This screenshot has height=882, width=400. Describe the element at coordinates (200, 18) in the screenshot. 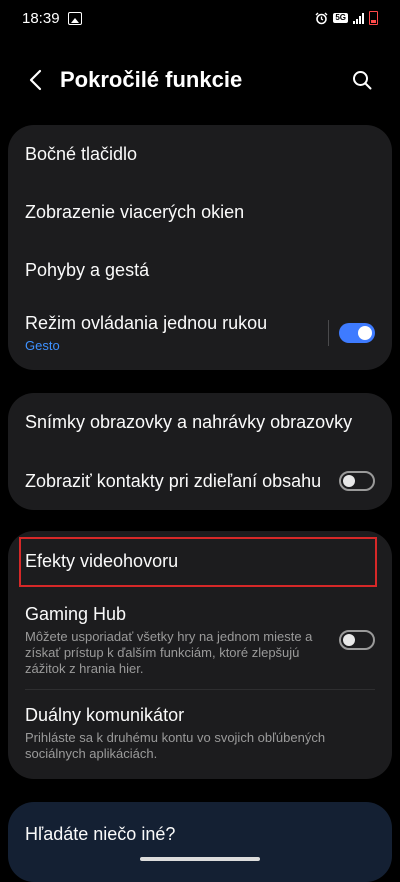

I see `status-bar: 18:39 5G` at that location.